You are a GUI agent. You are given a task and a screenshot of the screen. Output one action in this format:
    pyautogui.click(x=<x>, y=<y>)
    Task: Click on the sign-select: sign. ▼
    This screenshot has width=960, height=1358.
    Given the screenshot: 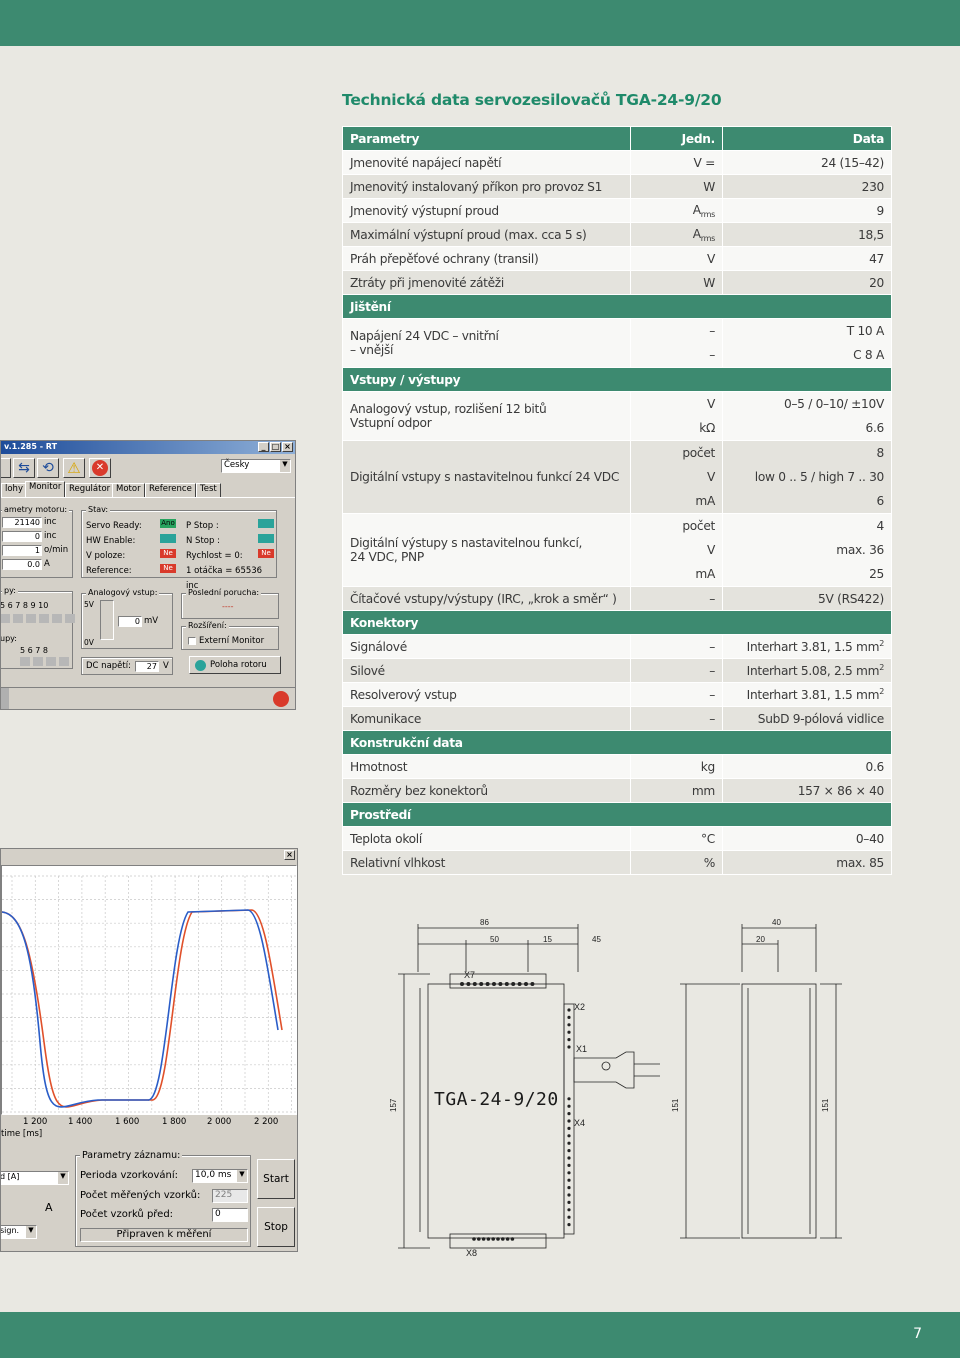 What is the action you would take?
    pyautogui.click(x=19, y=1232)
    